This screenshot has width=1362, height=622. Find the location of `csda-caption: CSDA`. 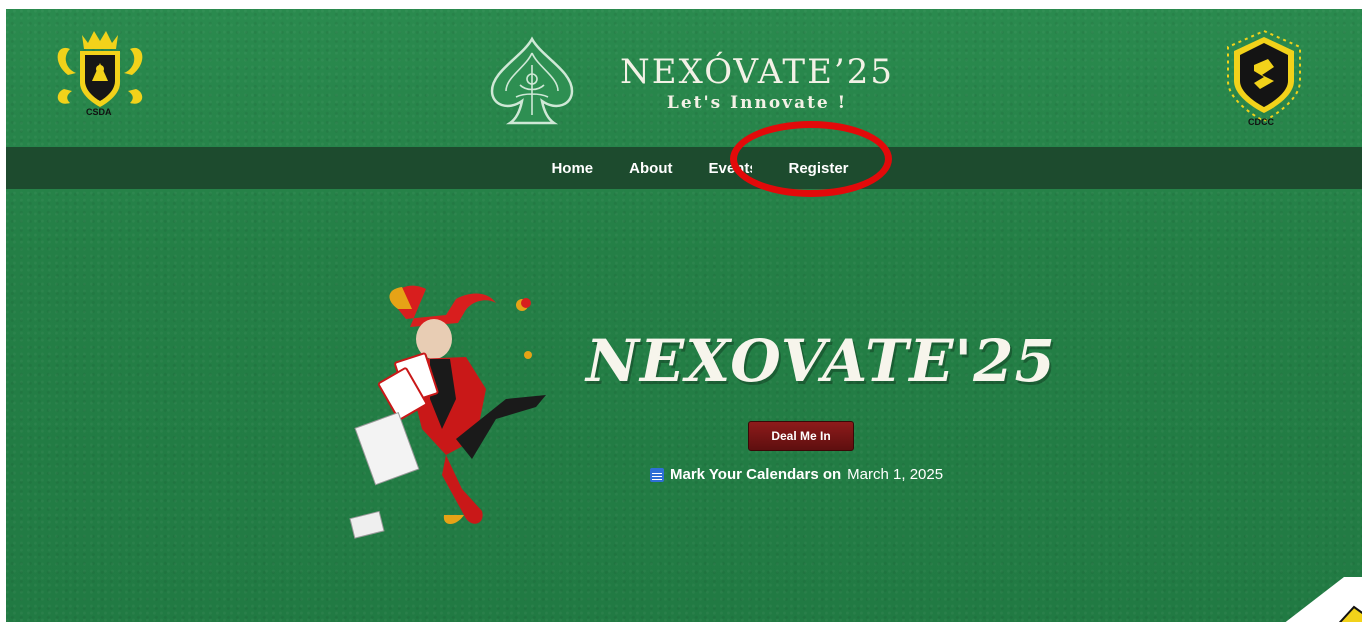

csda-caption: CSDA is located at coordinates (99, 112).